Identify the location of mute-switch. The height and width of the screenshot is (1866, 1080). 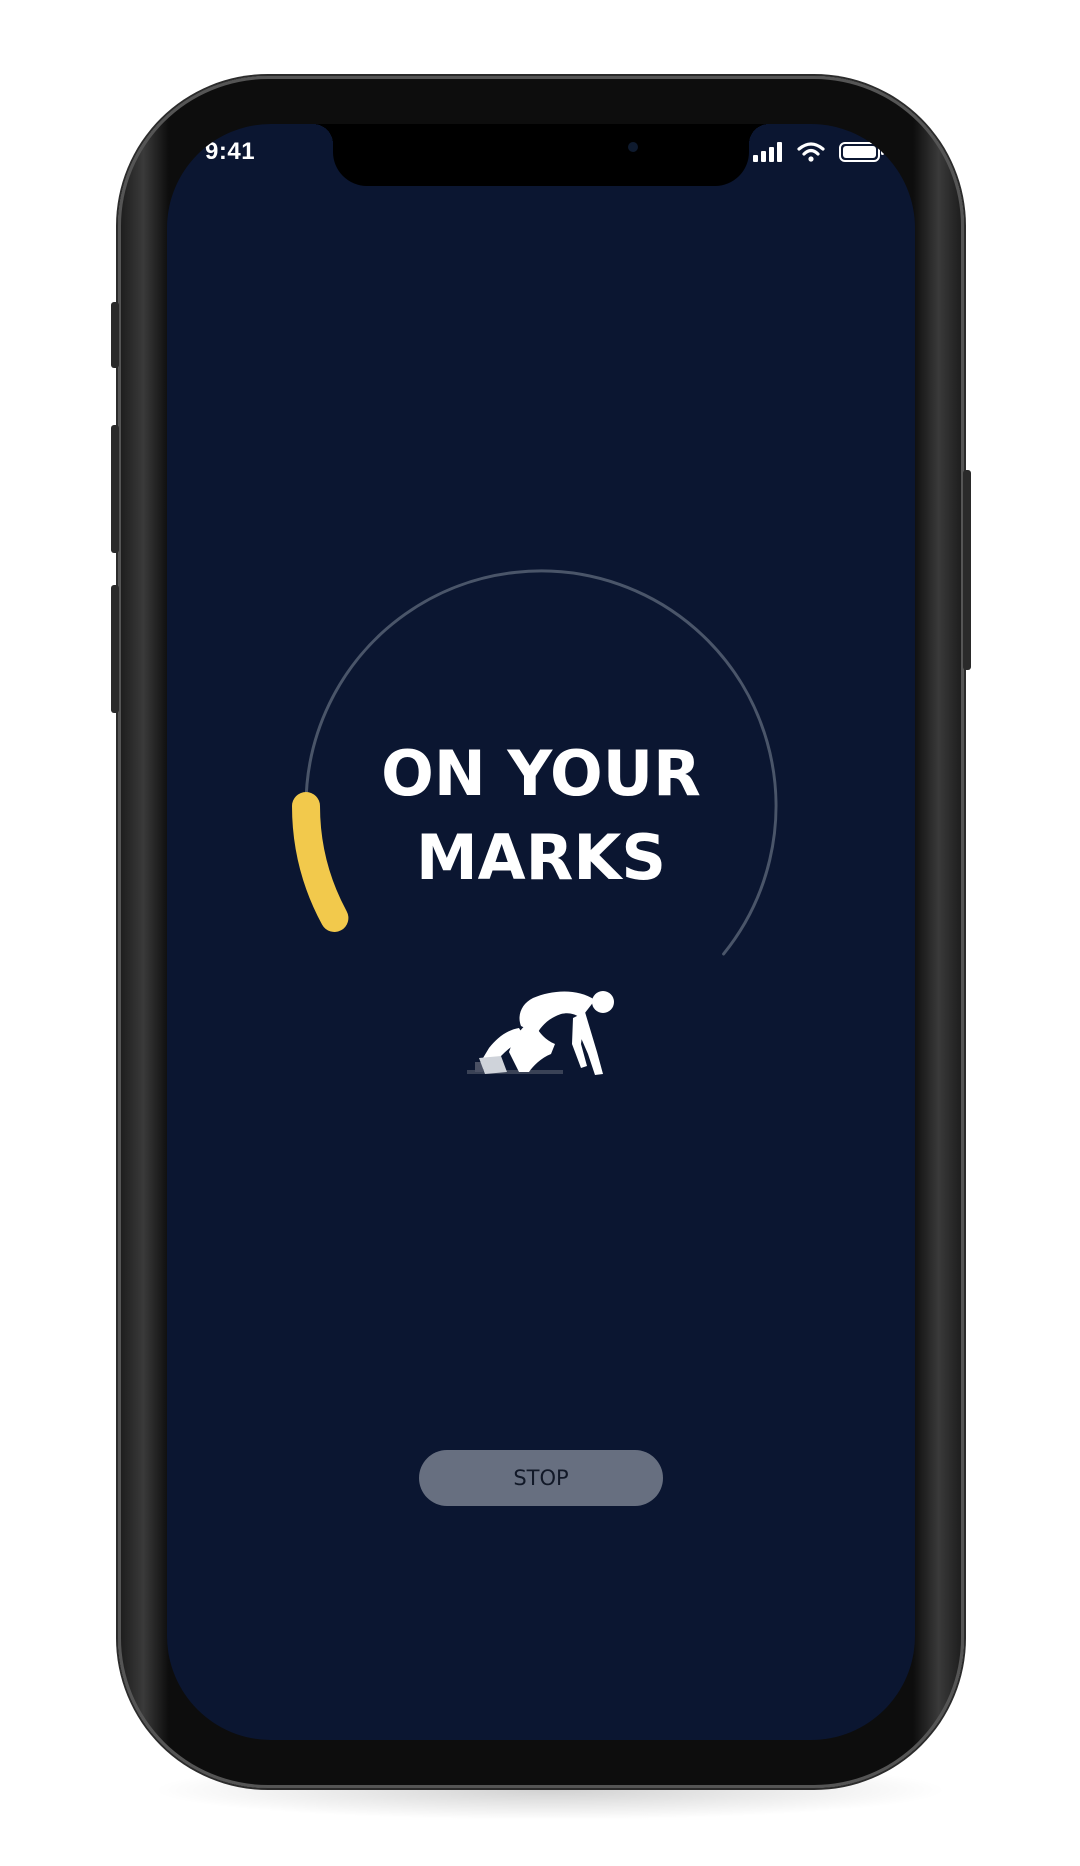
(115, 335).